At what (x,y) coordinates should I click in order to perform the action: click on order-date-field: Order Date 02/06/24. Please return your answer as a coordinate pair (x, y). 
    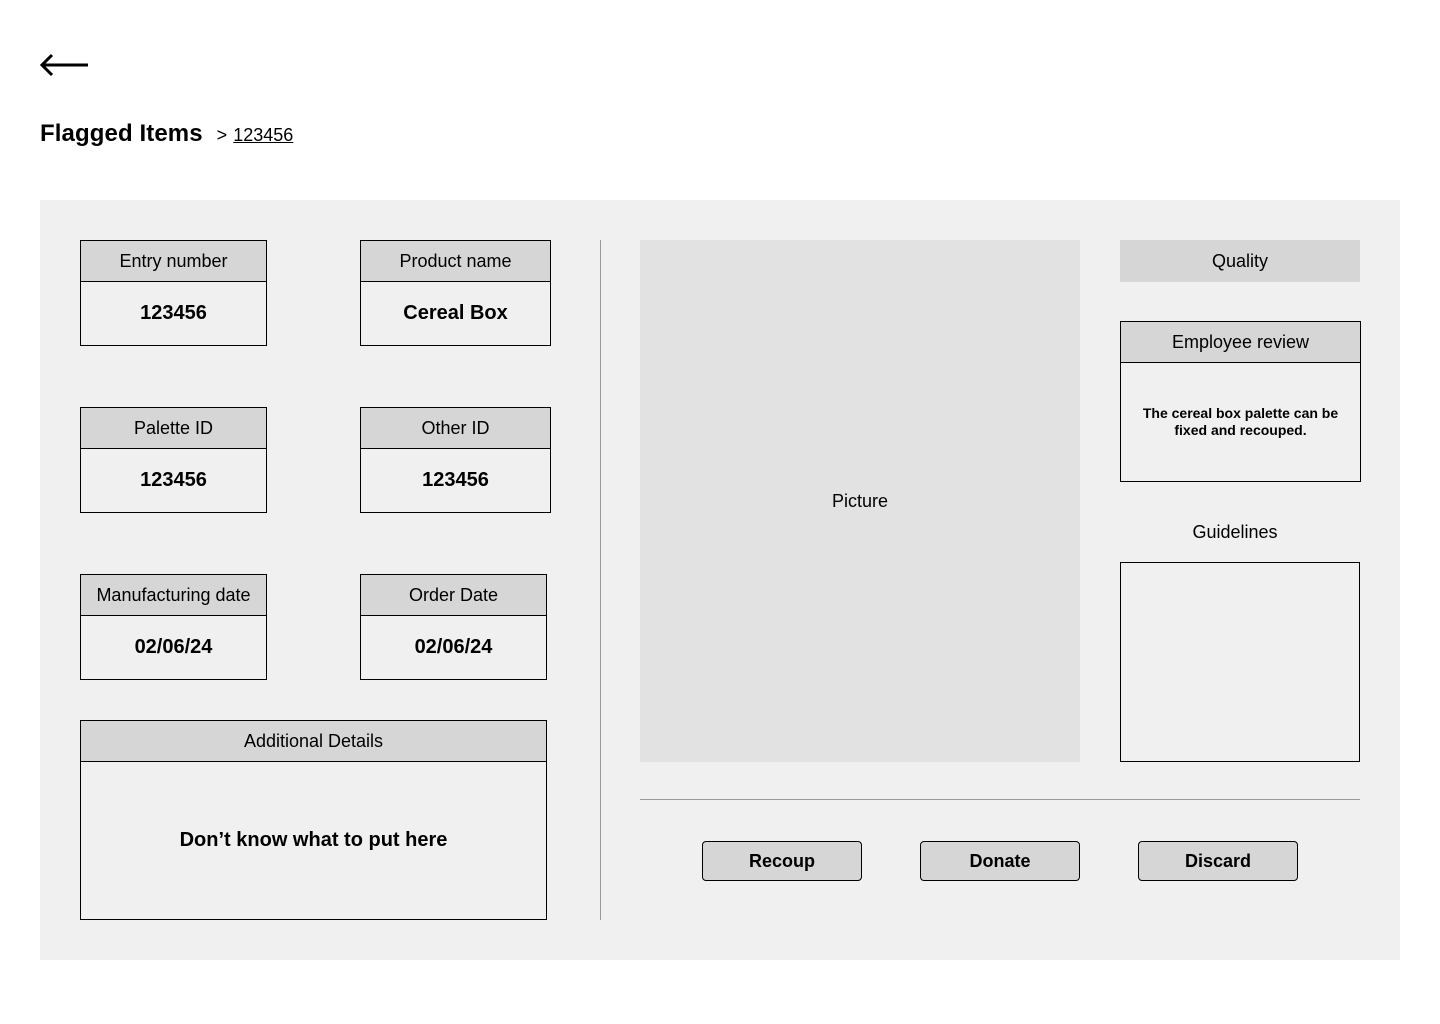
    Looking at the image, I should click on (453, 627).